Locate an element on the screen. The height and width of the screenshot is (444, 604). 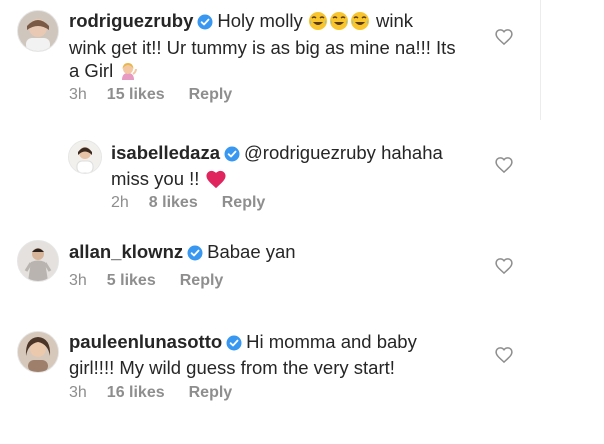
comment-username: pauleenlunasotto is located at coordinates (145, 341).